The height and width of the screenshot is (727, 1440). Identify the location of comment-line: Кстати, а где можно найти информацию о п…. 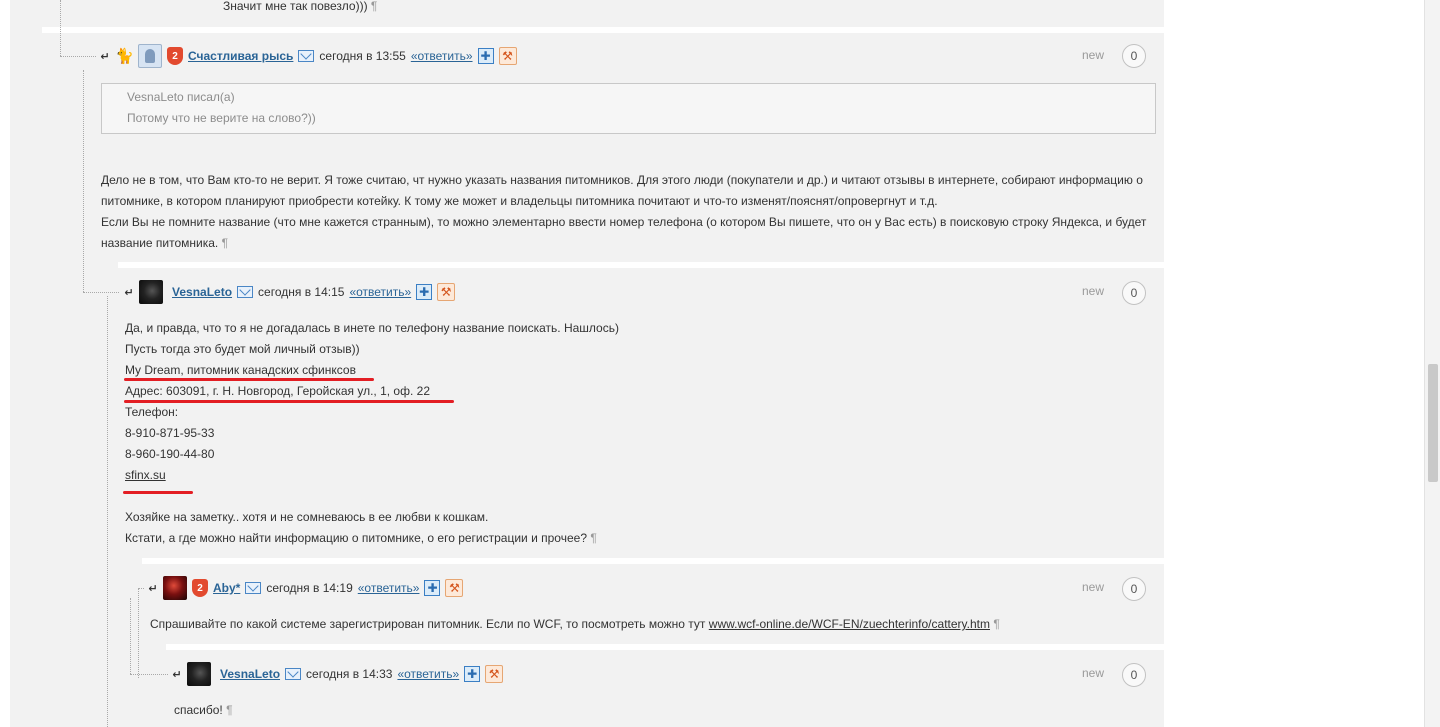
(356, 538).